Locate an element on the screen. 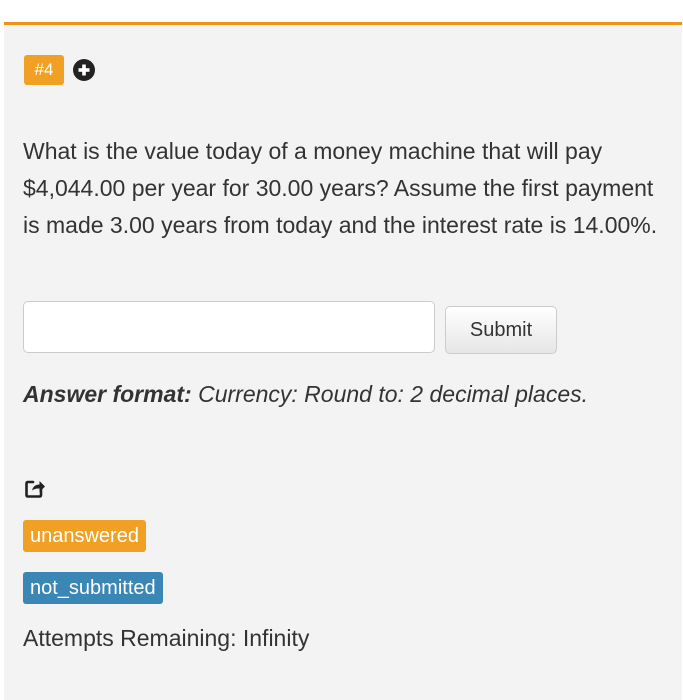  answer-format-value: Currency: Round to: 2 decimal places. is located at coordinates (390, 394).